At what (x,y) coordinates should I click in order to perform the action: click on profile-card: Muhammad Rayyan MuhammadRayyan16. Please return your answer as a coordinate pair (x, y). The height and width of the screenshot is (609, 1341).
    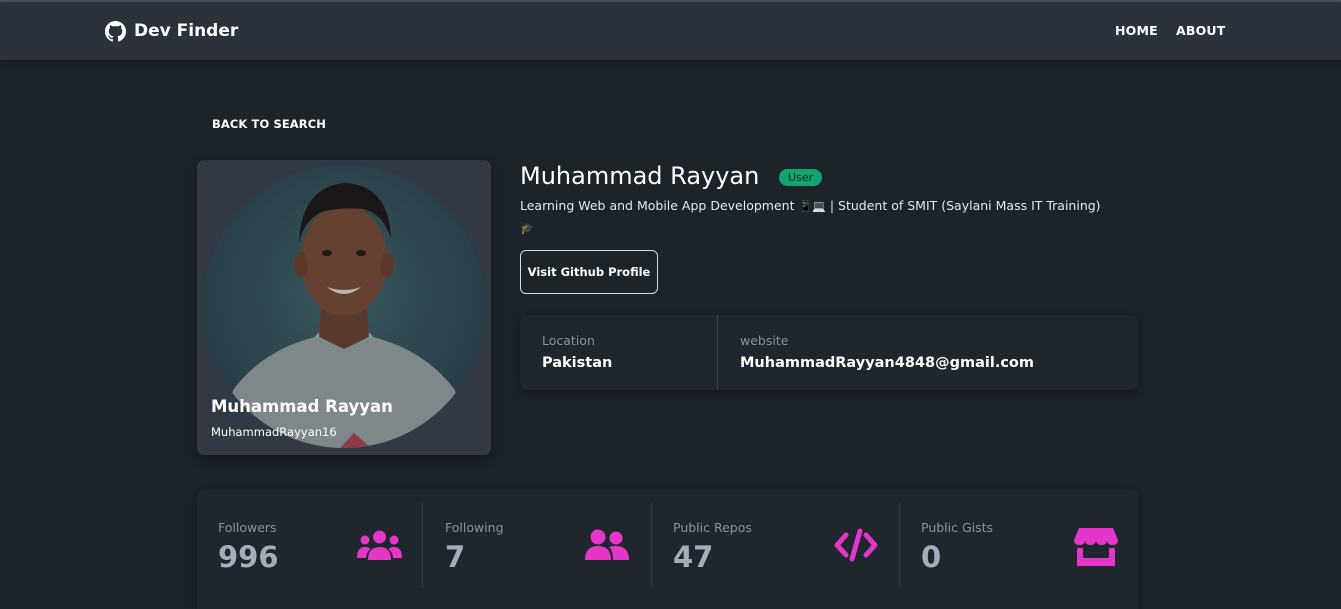
    Looking at the image, I should click on (344, 307).